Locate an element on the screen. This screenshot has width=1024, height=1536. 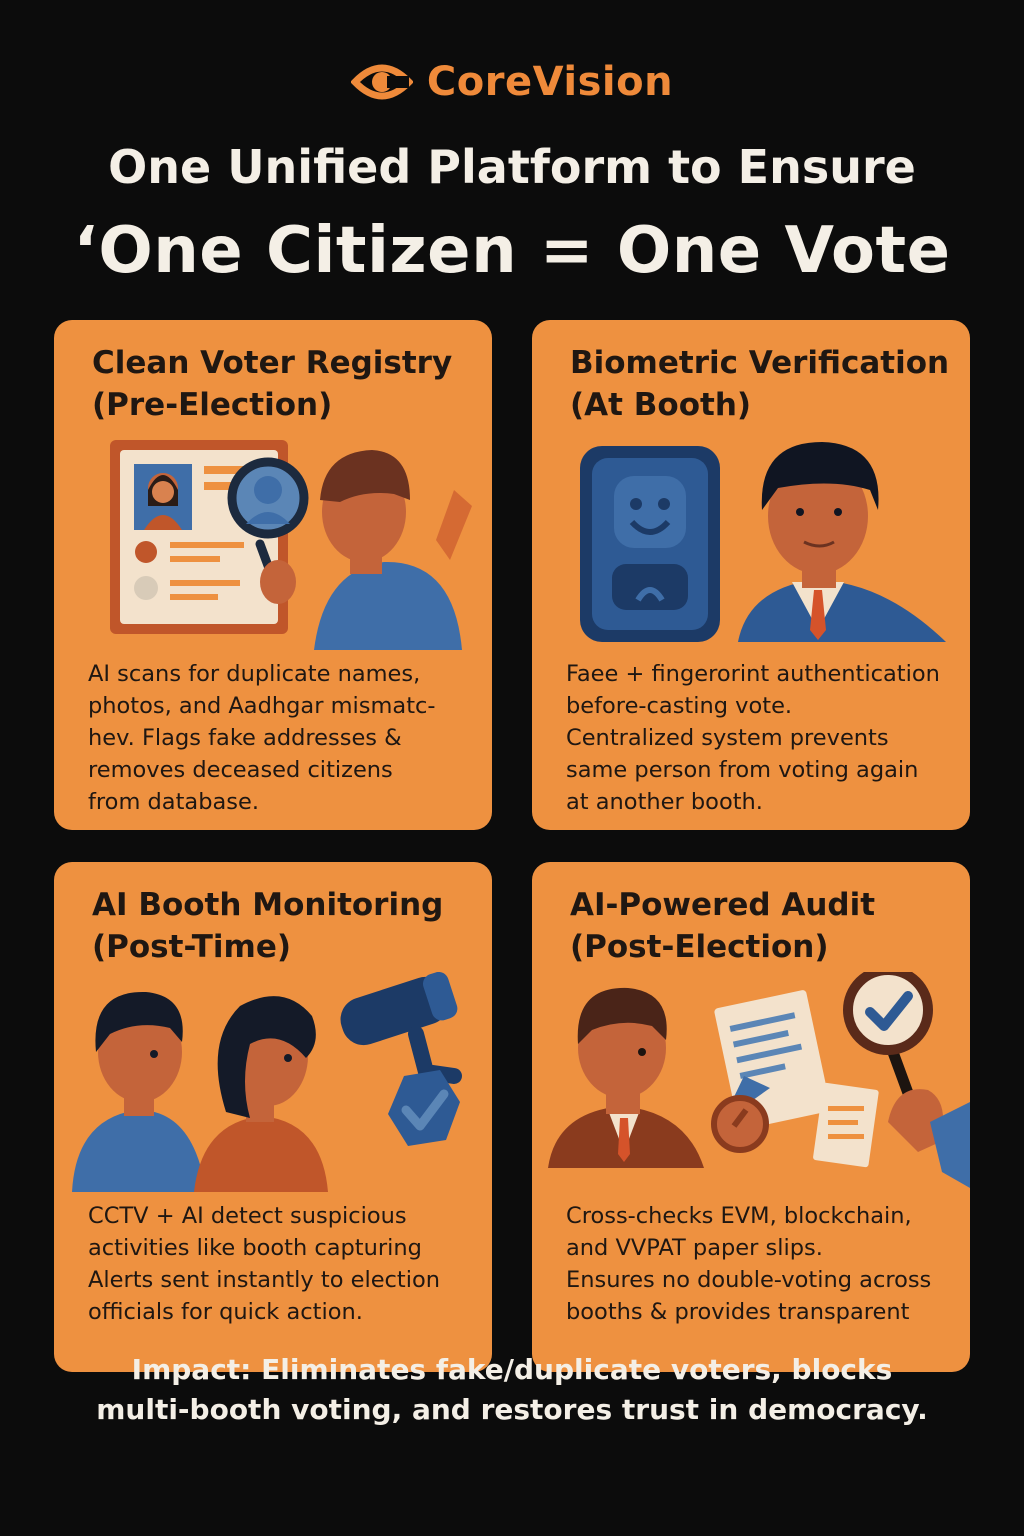
card-title: Clean Voter Registry (Pre-Election) is located at coordinates (272, 384).